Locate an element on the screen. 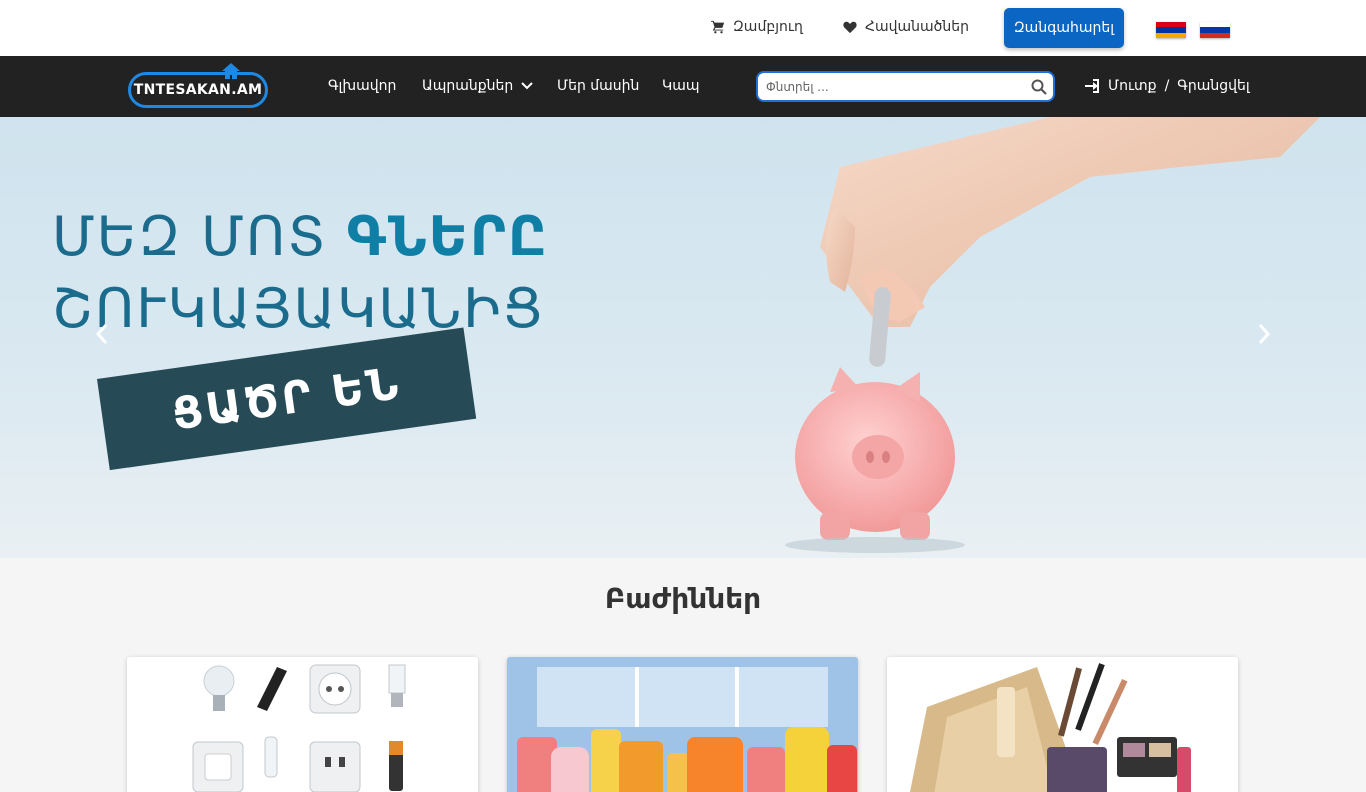 Image resolution: width=1366 pixels, height=792 pixels. login-area: Մուտք / Գրանցվել is located at coordinates (1167, 86).